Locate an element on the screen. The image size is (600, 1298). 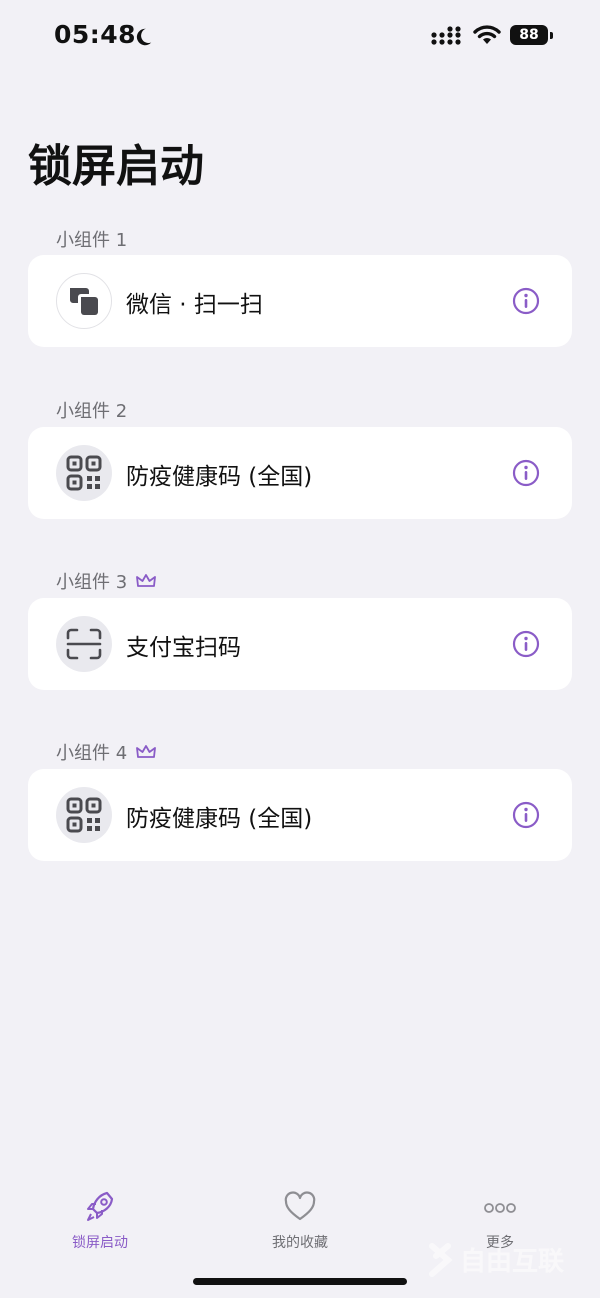
signal-icon is located at coordinates (446, 35).